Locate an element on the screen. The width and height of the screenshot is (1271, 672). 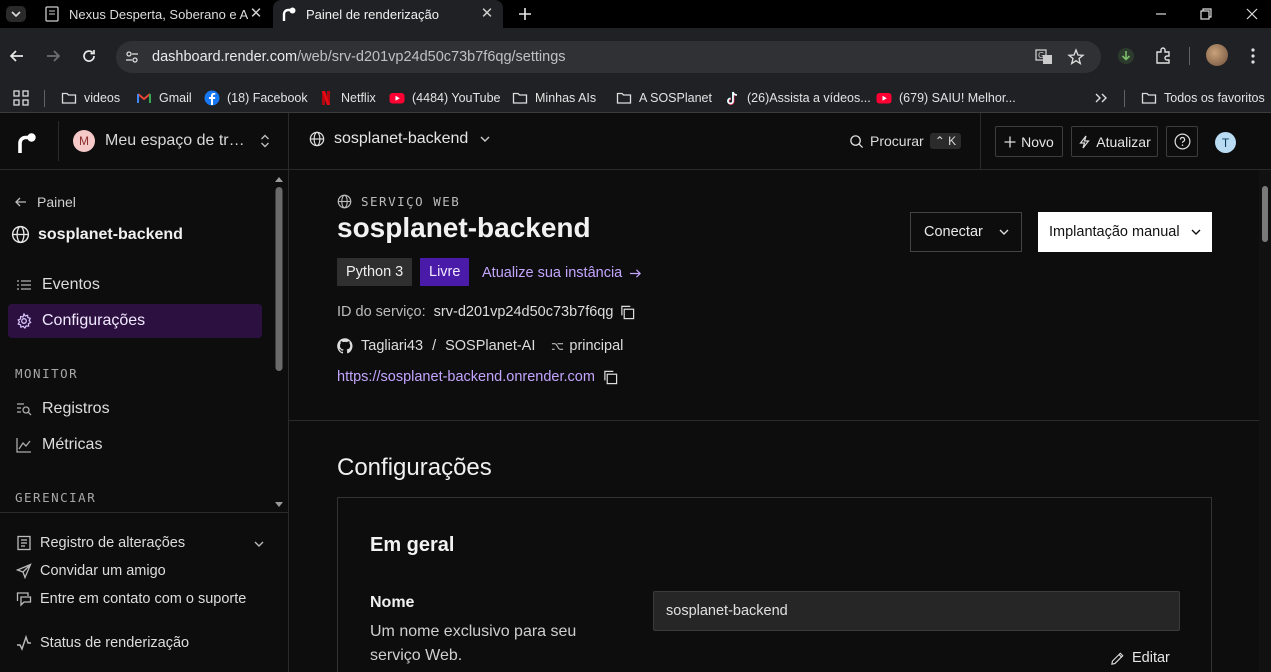
ctrl-key-icon: ⌃ is located at coordinates (941, 141).